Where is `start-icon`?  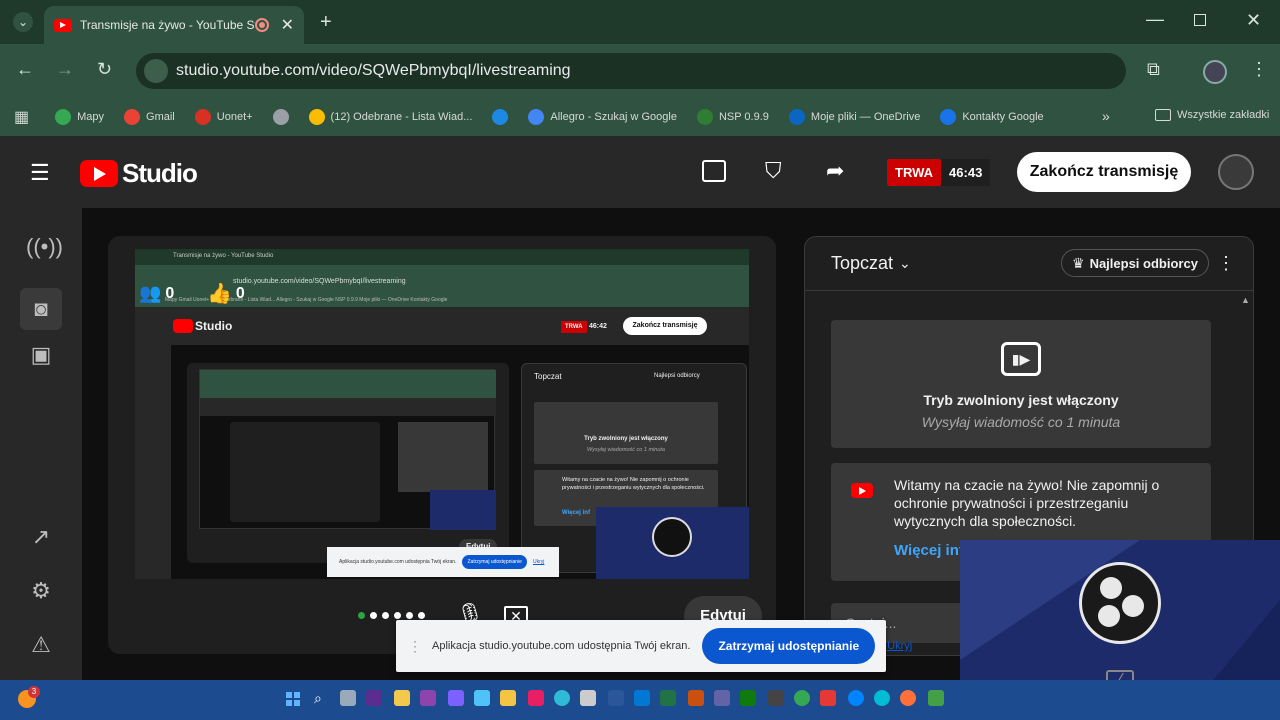
start-icon is located at coordinates (293, 699).